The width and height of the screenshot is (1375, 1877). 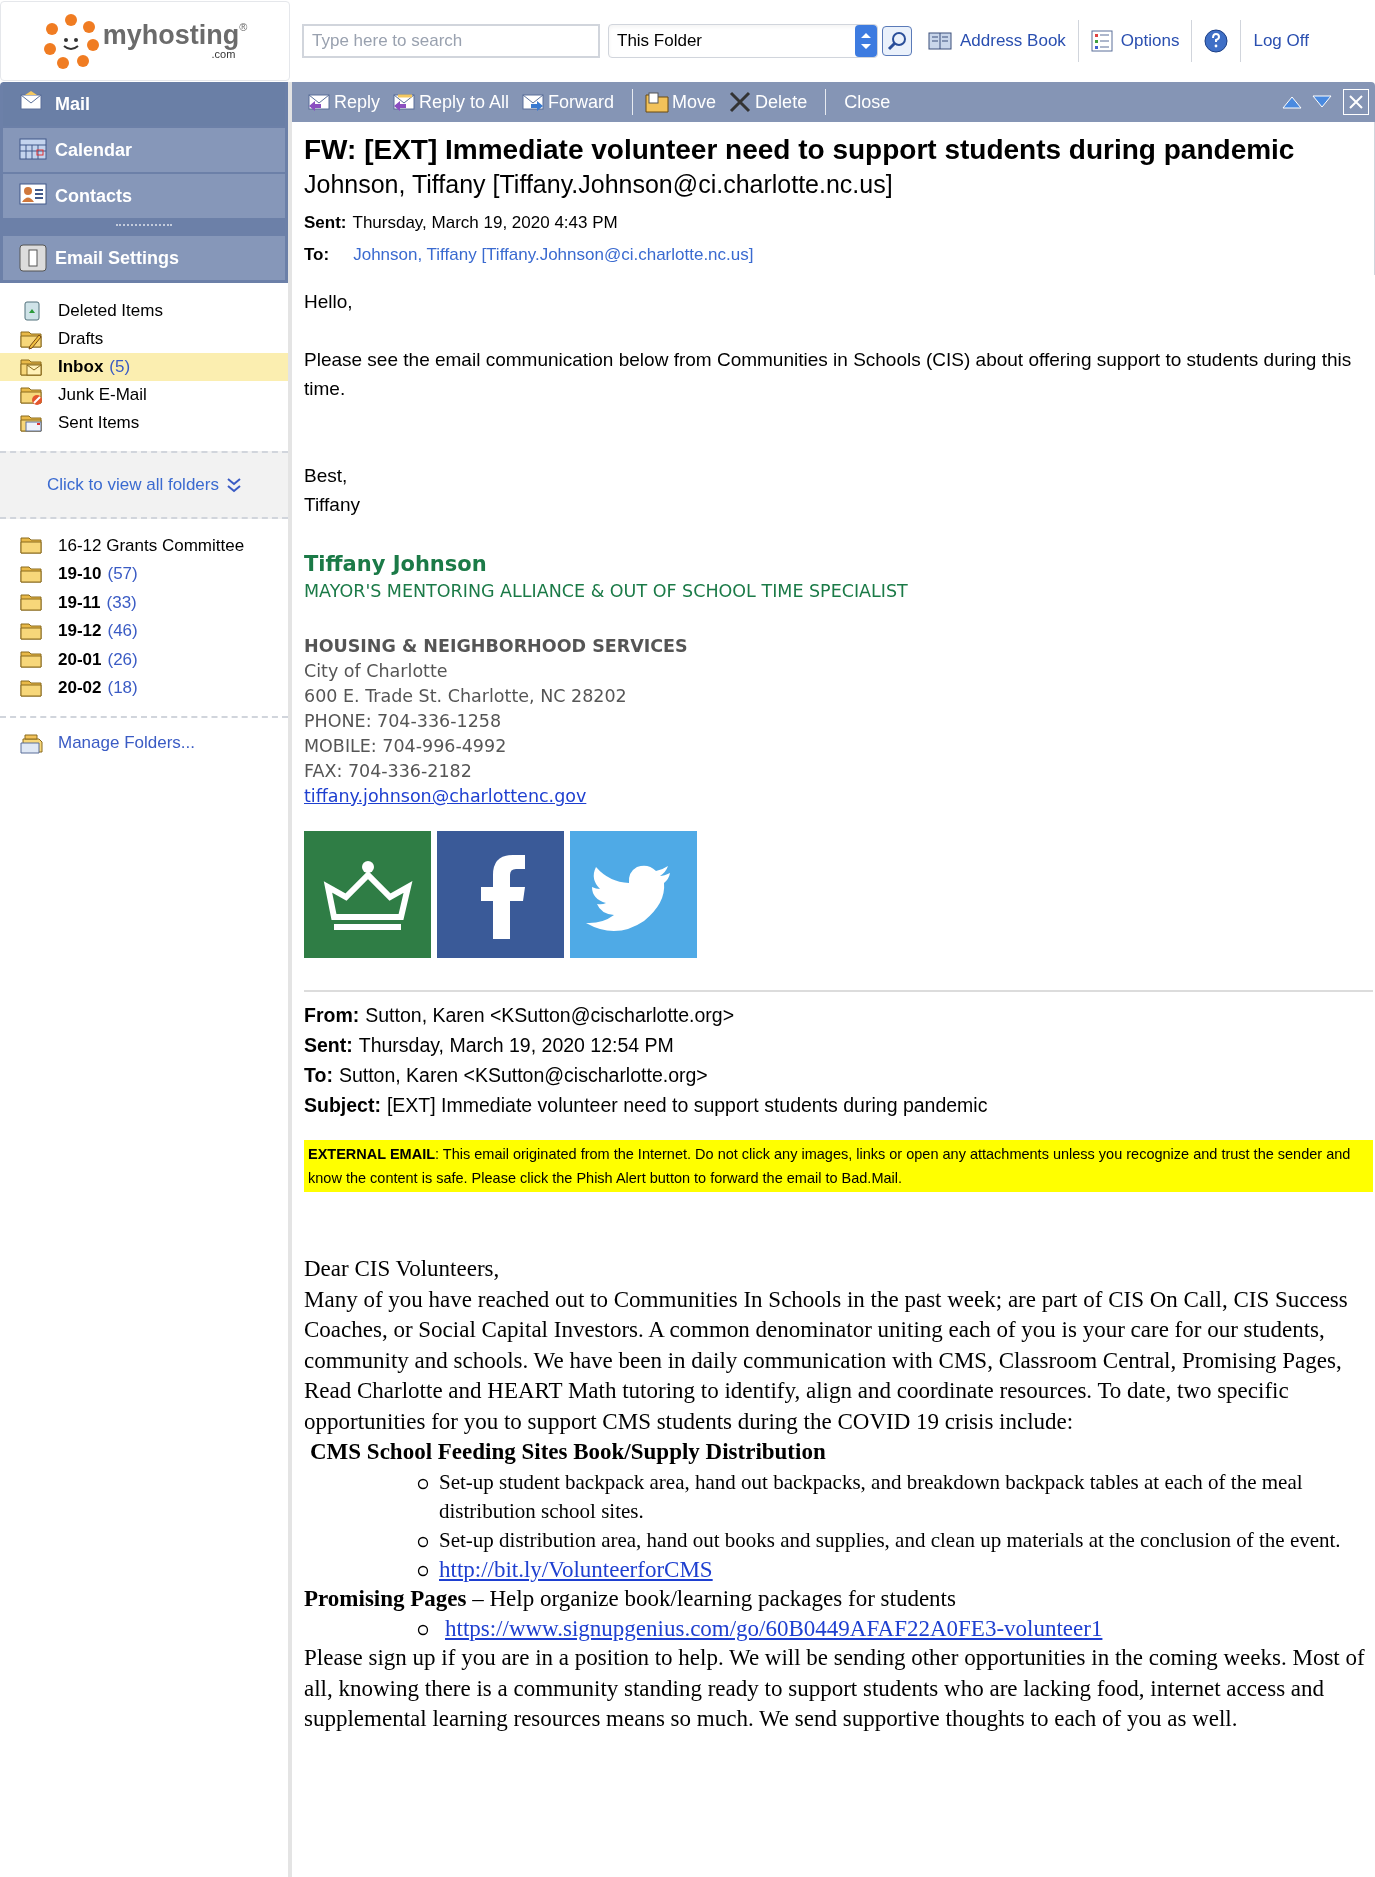 What do you see at coordinates (516, 1045) in the screenshot?
I see `field-value: Thursday, March 19, 2020 12:54 PM` at bounding box center [516, 1045].